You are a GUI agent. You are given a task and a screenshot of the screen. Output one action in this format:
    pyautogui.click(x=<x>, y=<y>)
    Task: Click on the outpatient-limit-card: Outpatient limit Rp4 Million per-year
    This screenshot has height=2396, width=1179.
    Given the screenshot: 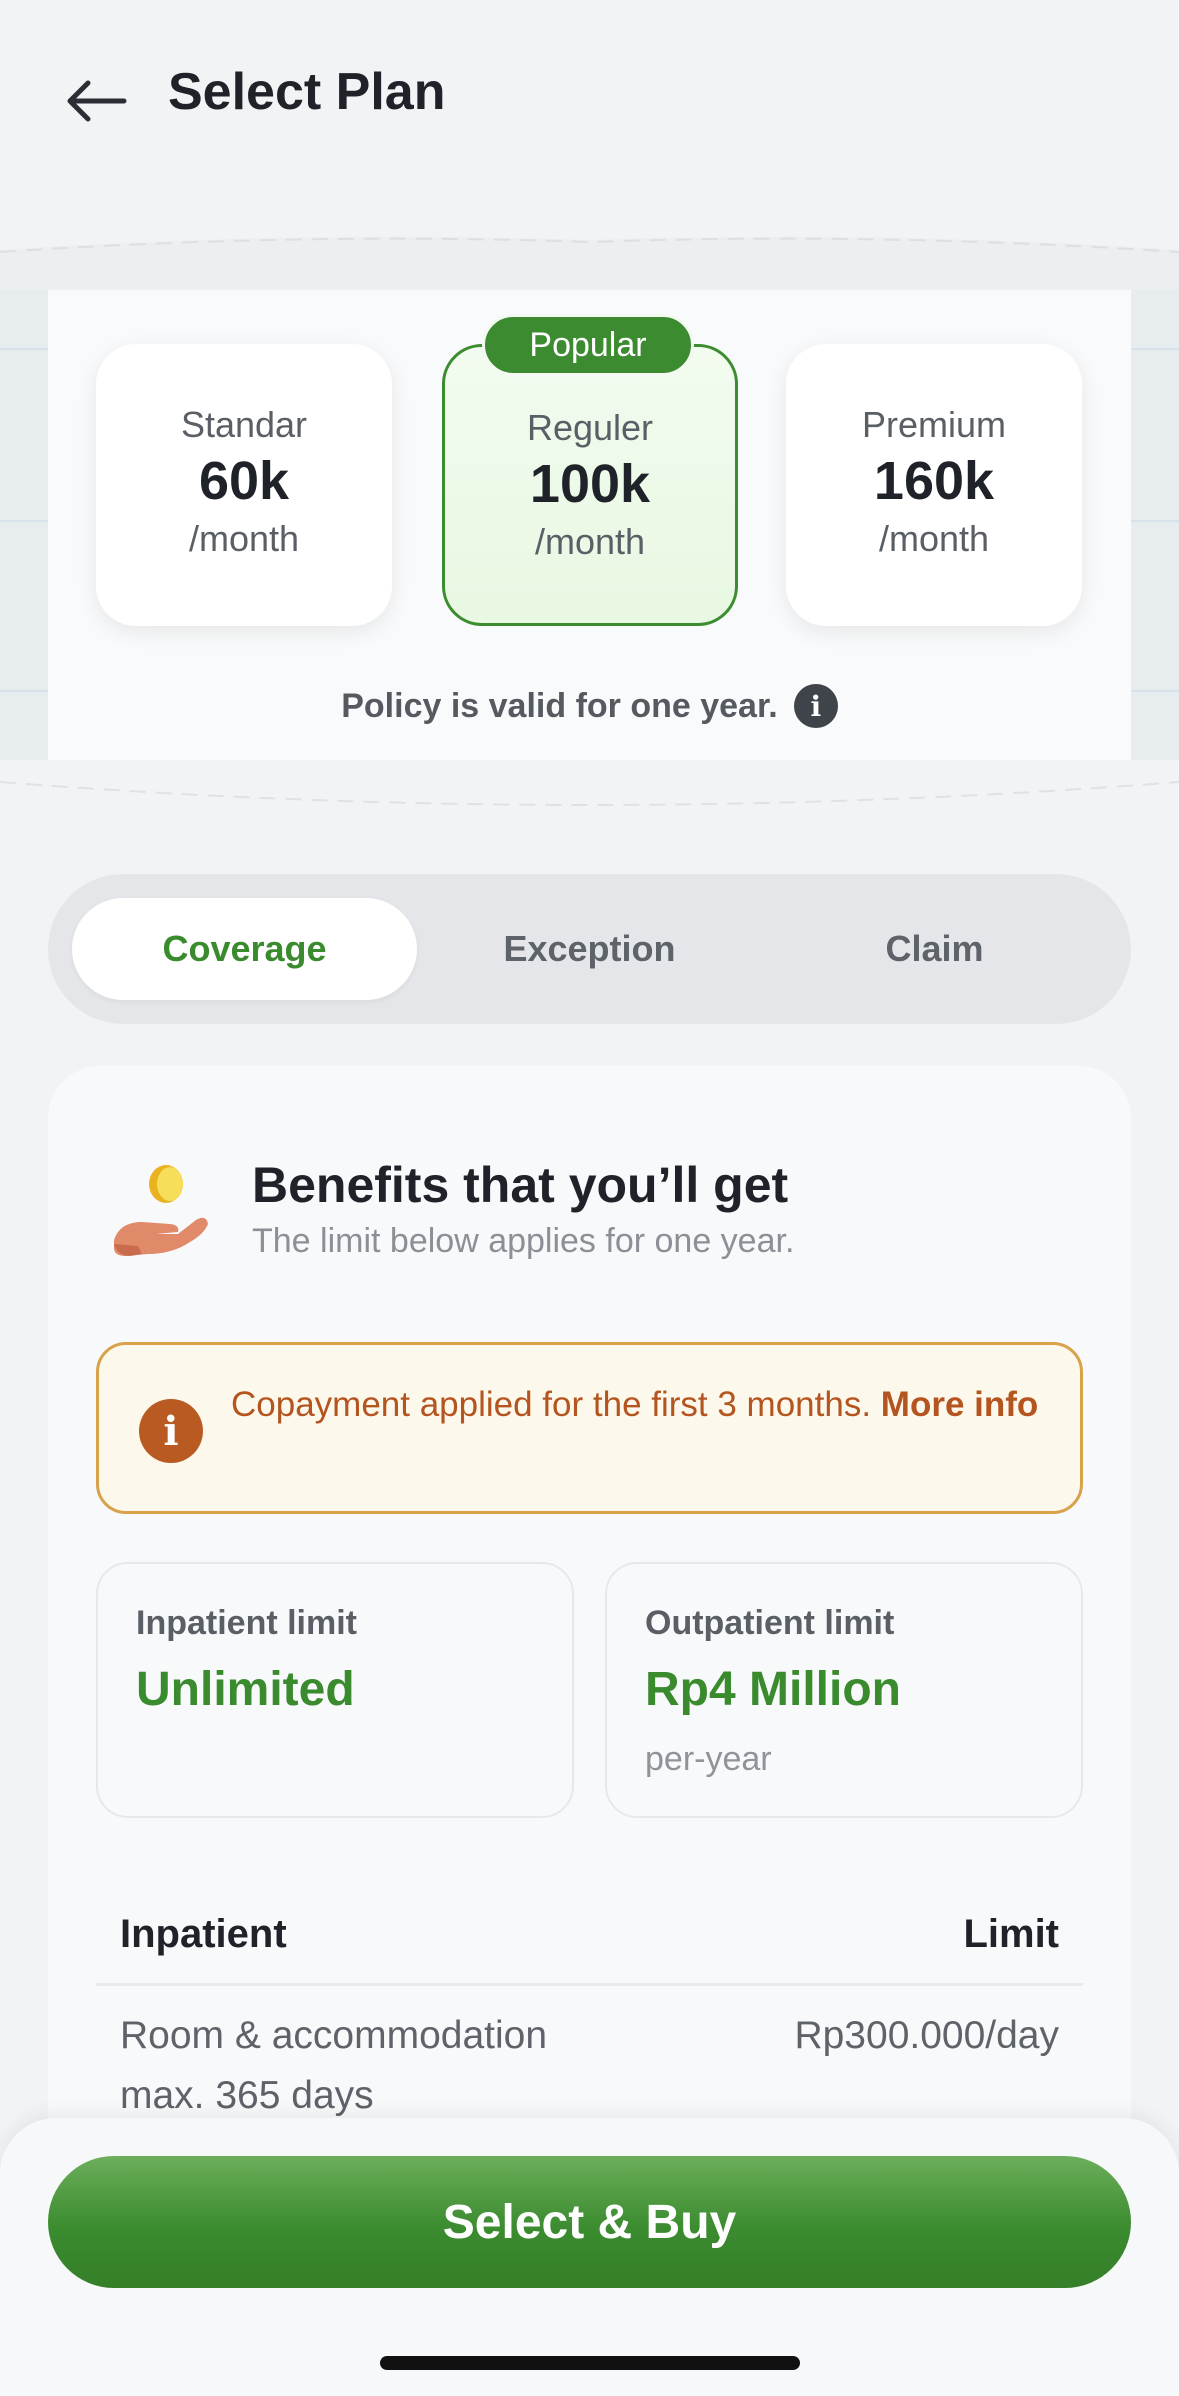 What is the action you would take?
    pyautogui.click(x=844, y=1690)
    